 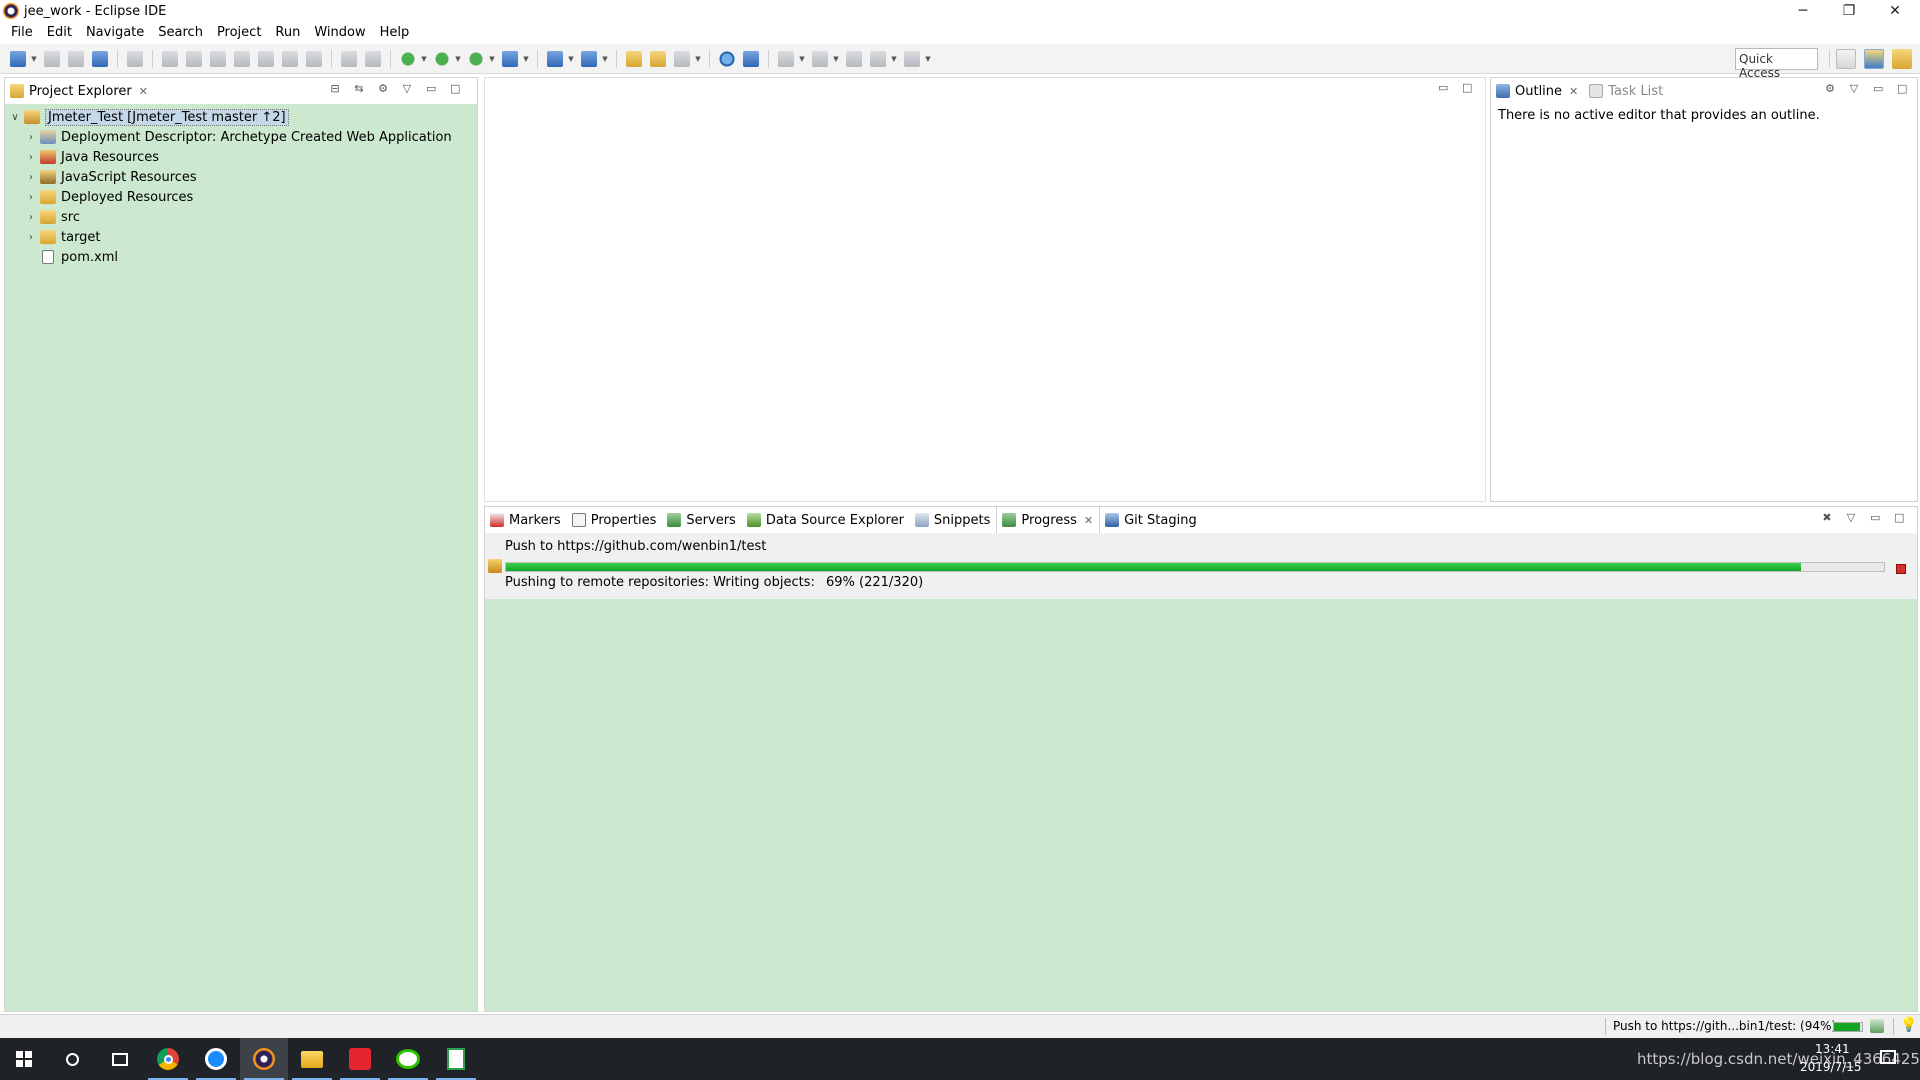 I want to click on remove-all-finished-icon: ✖, so click(x=1827, y=517).